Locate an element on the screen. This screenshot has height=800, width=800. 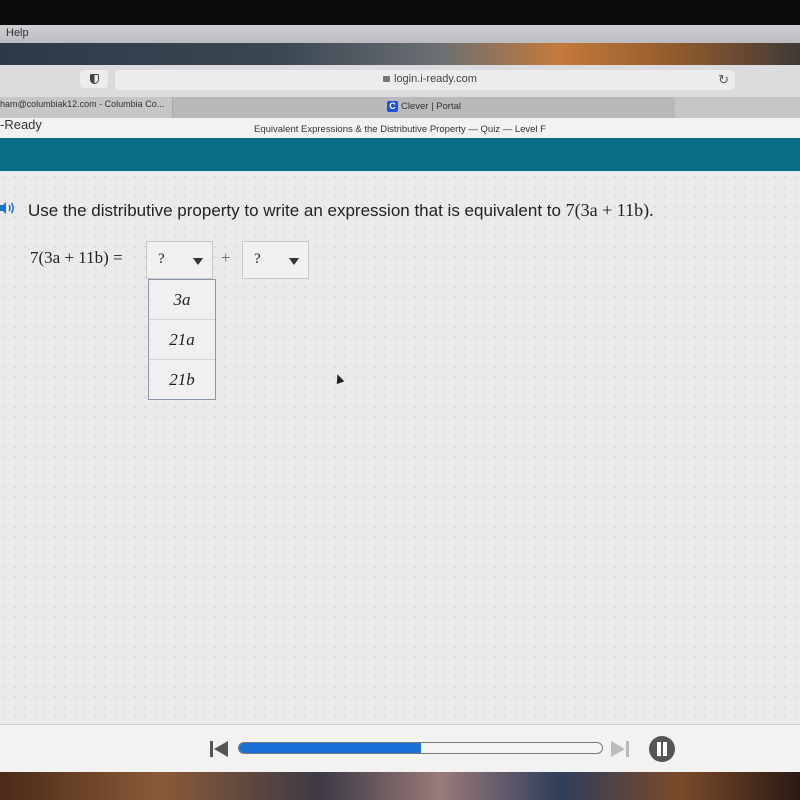
plus-sign: + is located at coordinates (226, 257).